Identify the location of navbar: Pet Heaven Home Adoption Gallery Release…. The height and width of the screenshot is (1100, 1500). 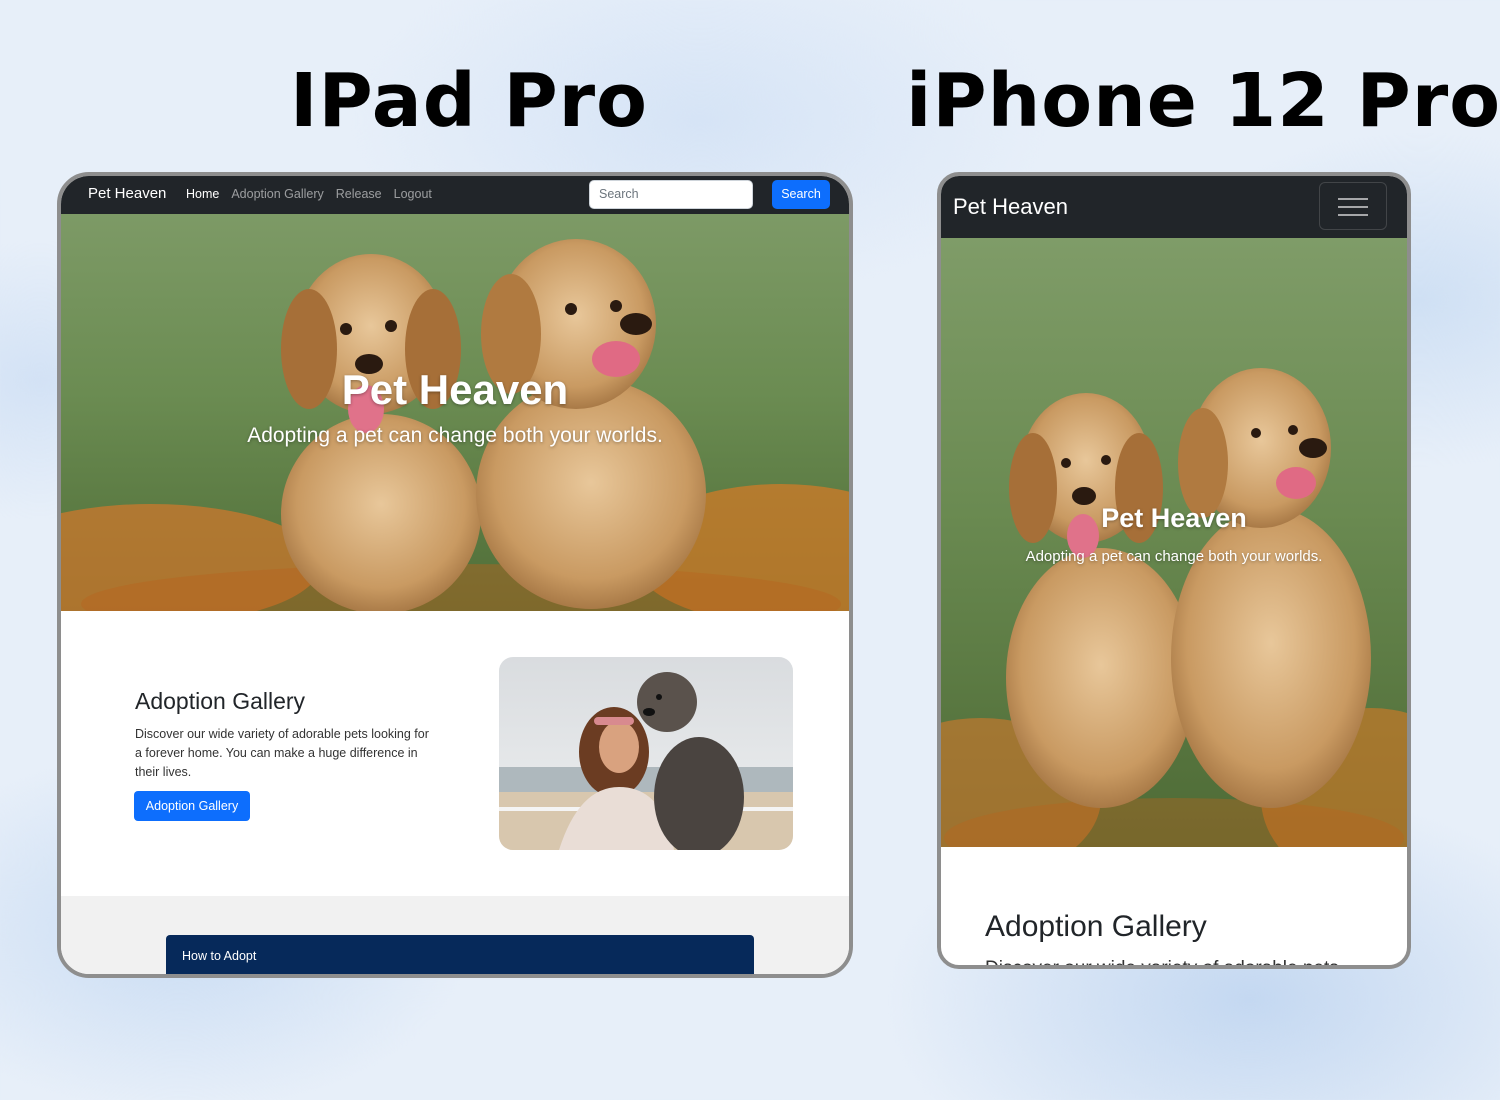
(455, 195).